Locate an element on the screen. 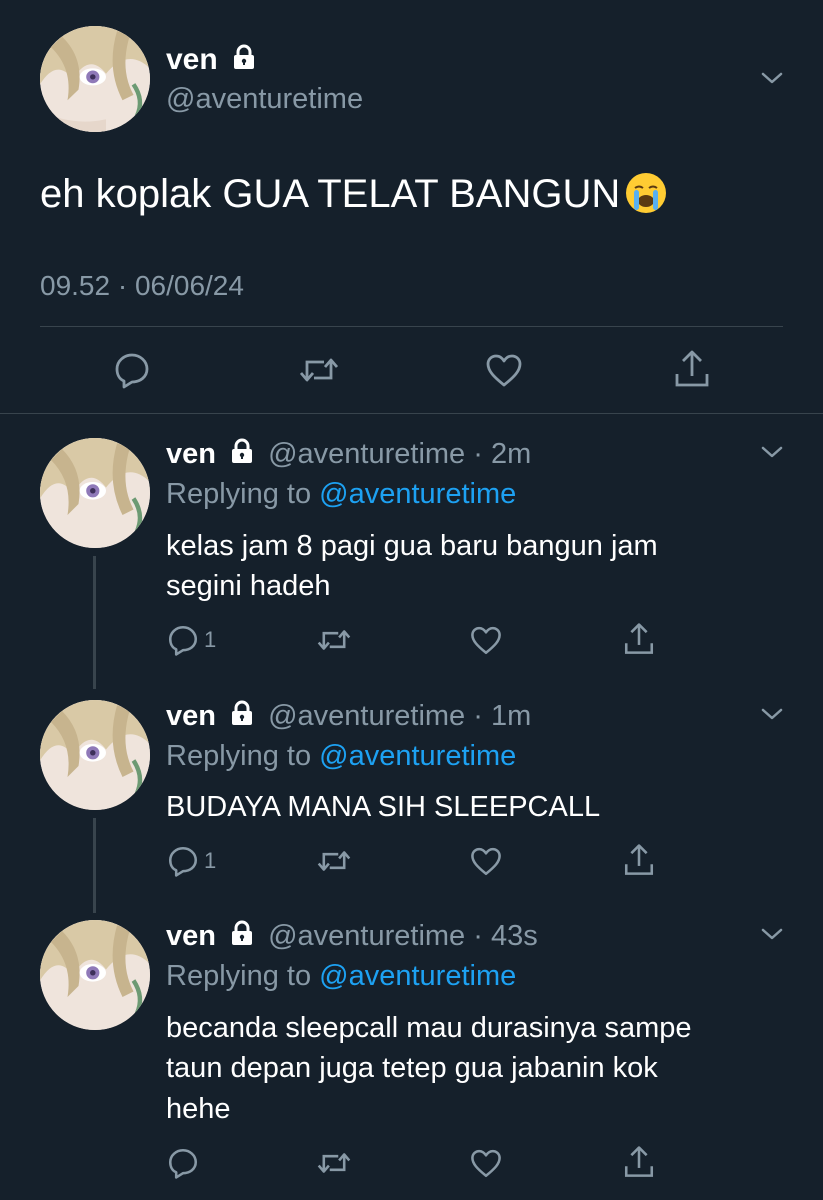  reply-text-line: BUDAYA MANA SIH SLEEPCALL is located at coordinates (383, 807).